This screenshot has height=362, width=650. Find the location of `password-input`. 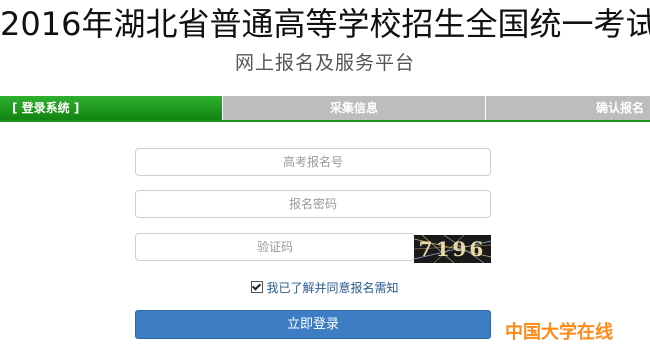

password-input is located at coordinates (313, 204).